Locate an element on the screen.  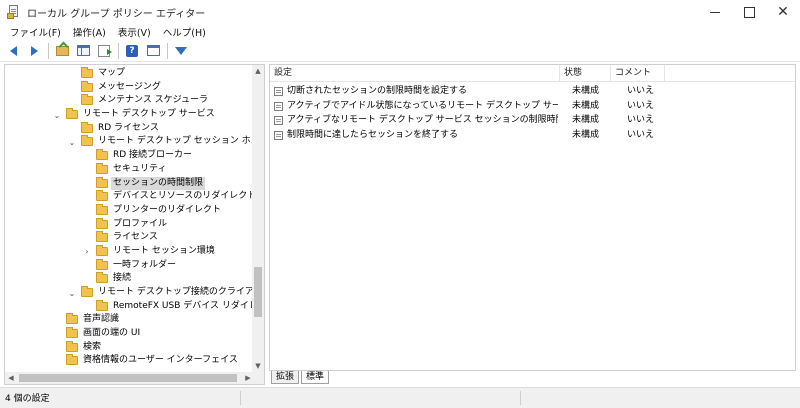
tree-item-label: RD ライセンス is located at coordinates (128, 127).